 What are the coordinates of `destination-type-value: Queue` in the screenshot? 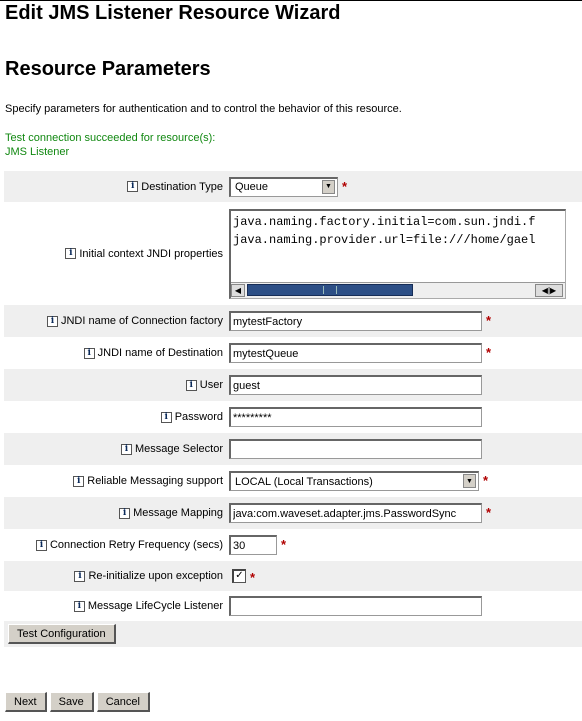 It's located at (252, 187).